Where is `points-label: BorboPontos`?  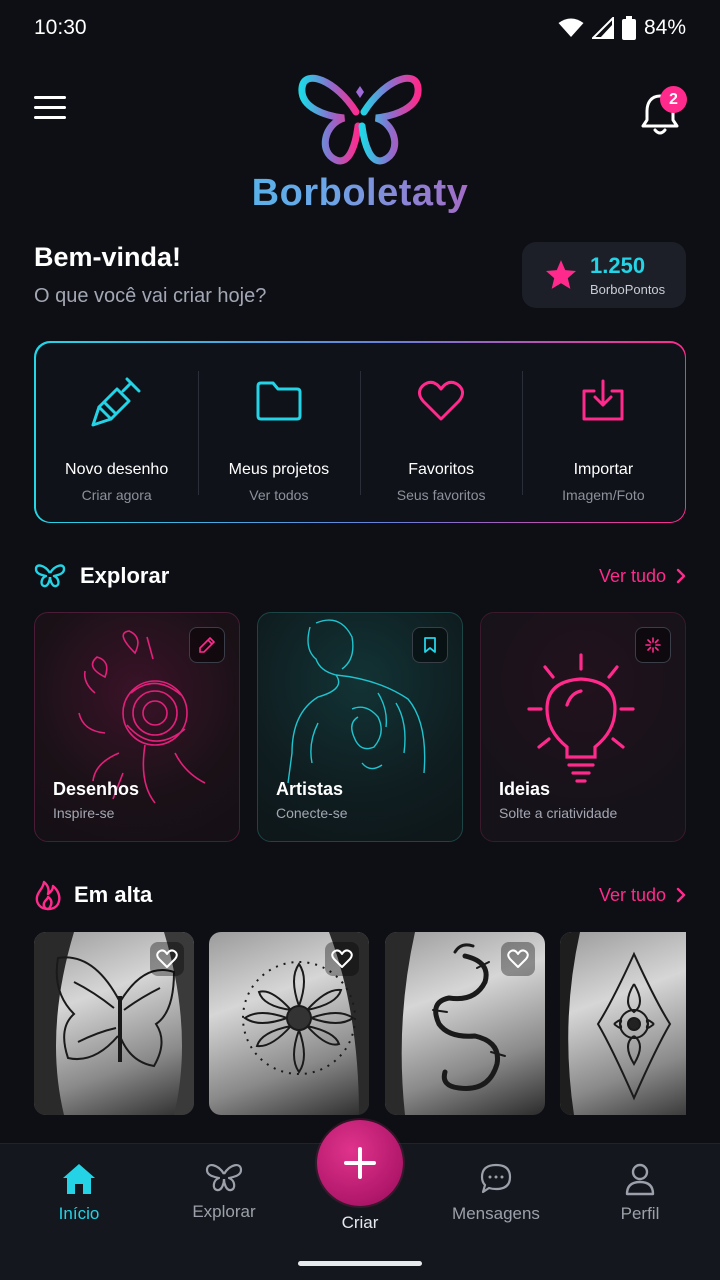 points-label: BorboPontos is located at coordinates (628, 289).